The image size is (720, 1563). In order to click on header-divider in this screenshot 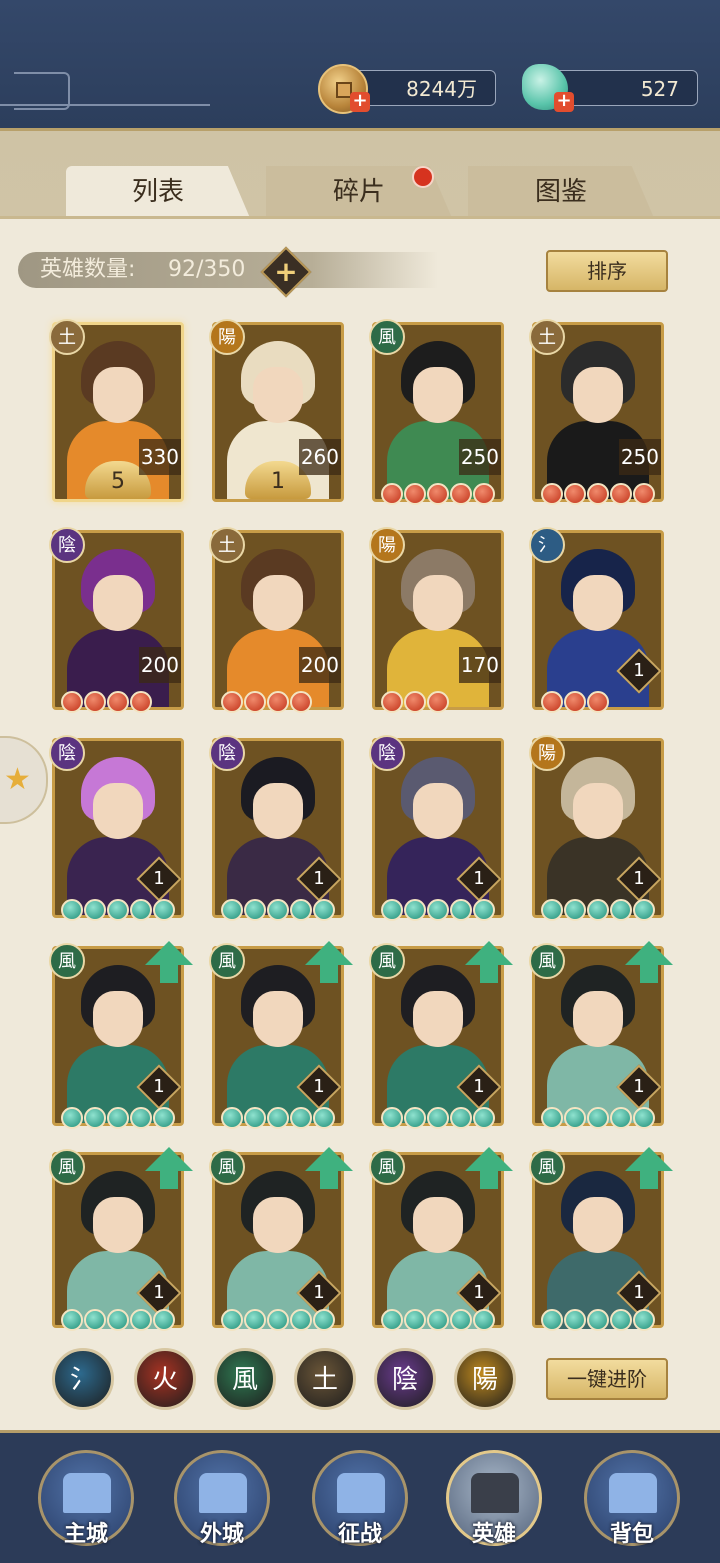, I will do `click(105, 105)`.